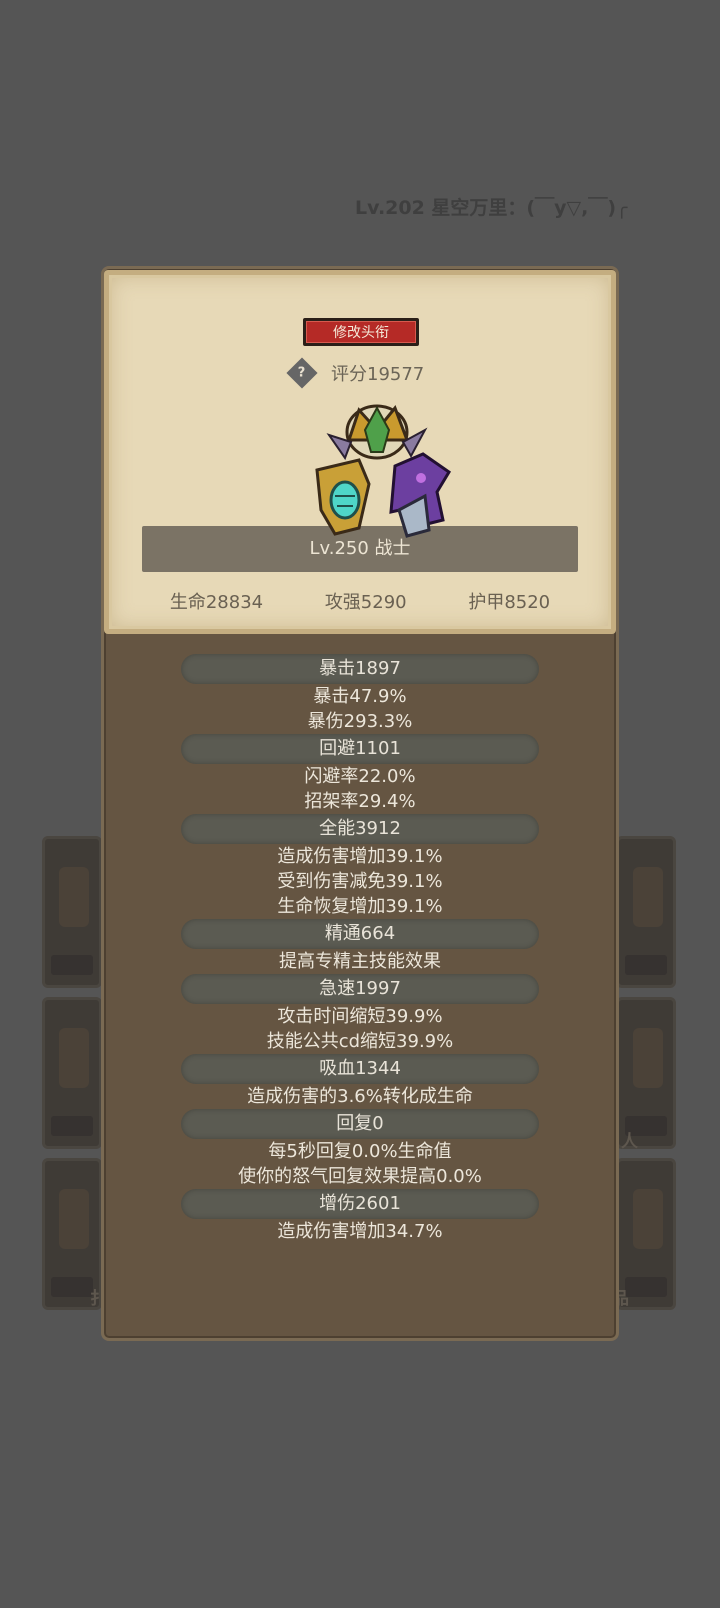  Describe the element at coordinates (360, 1204) in the screenshot. I see `stat-header: 增伤2601` at that location.